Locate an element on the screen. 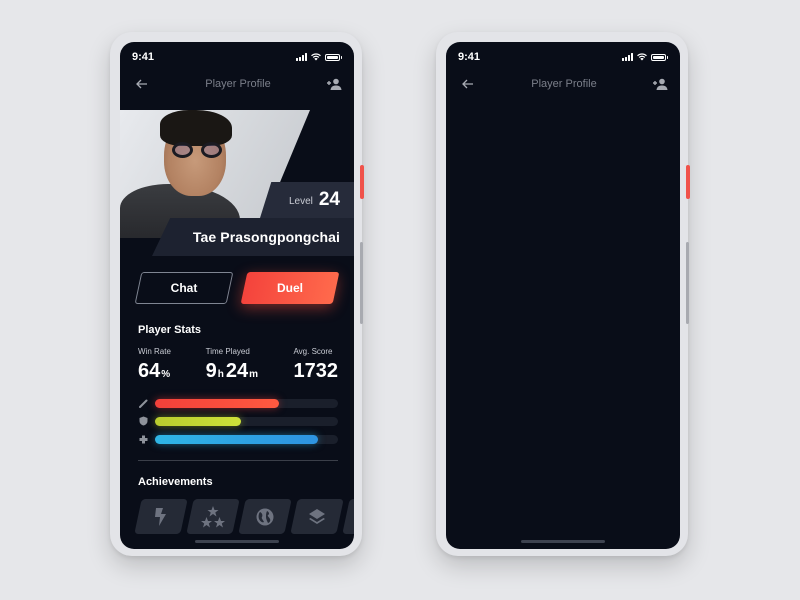 The image size is (800, 600). defense-bar-fill is located at coordinates (198, 421).